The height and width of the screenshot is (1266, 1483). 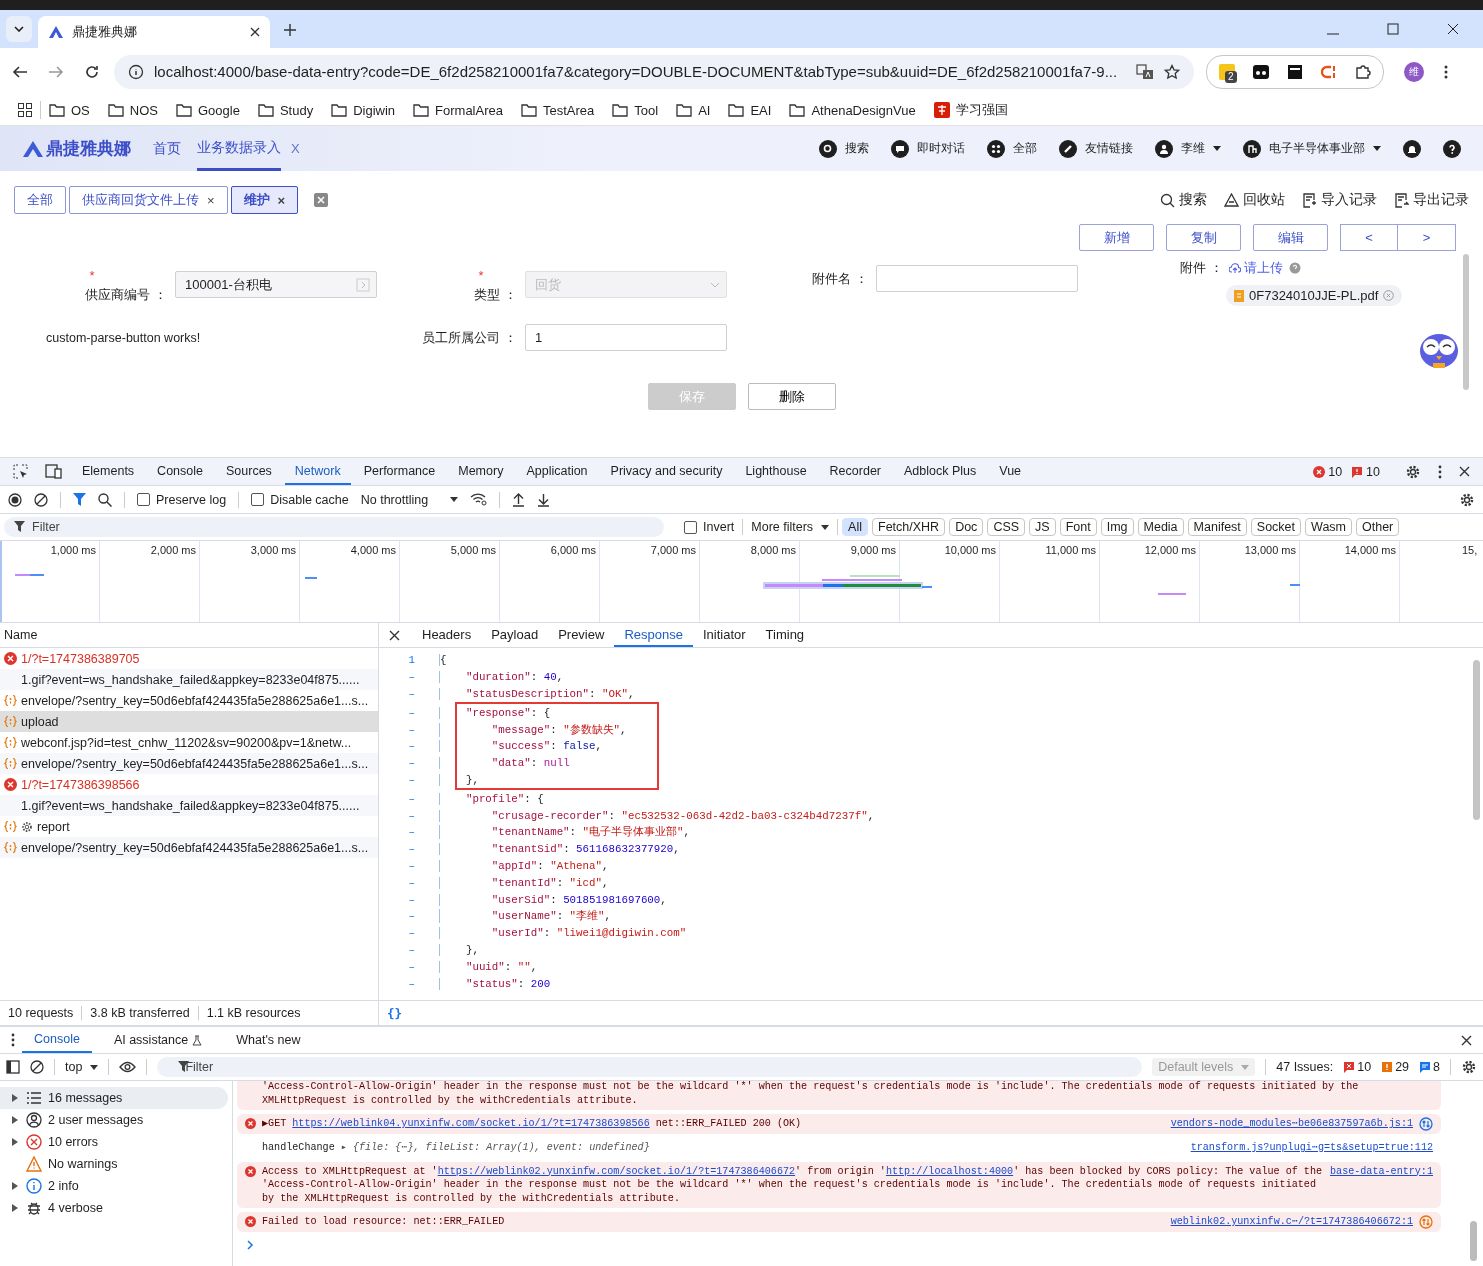 I want to click on settings-icon, so click(x=1413, y=471).